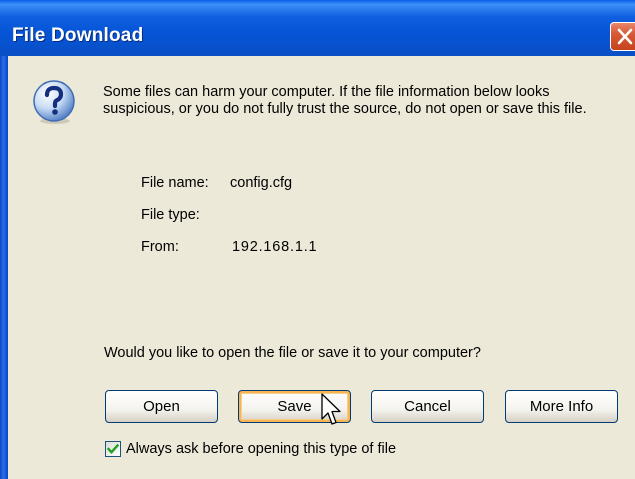 The width and height of the screenshot is (635, 479). Describe the element at coordinates (427, 406) in the screenshot. I see `cancel-button: Cancel` at that location.